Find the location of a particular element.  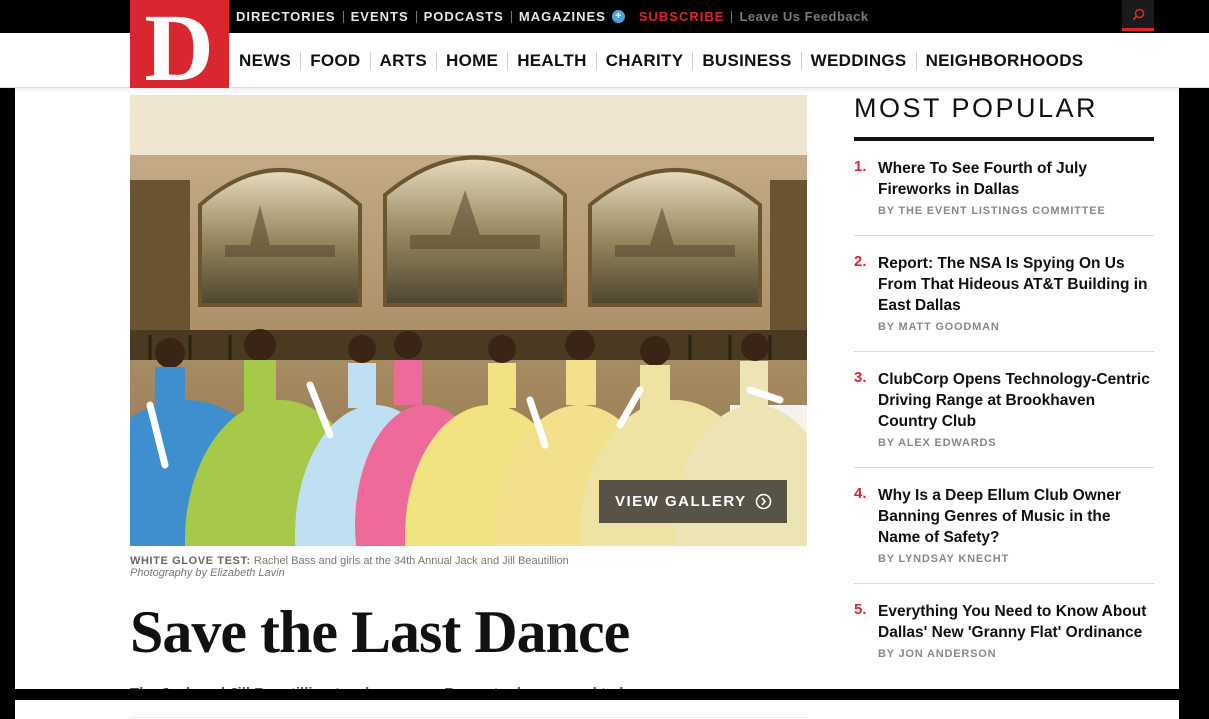

nav-charity: CHARITY is located at coordinates (645, 61).